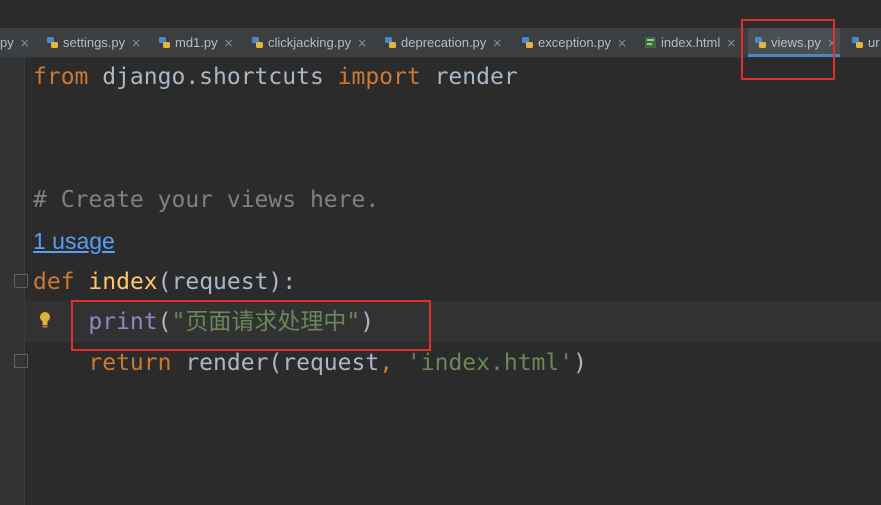  I want to click on tab-label: py, so click(7, 42).